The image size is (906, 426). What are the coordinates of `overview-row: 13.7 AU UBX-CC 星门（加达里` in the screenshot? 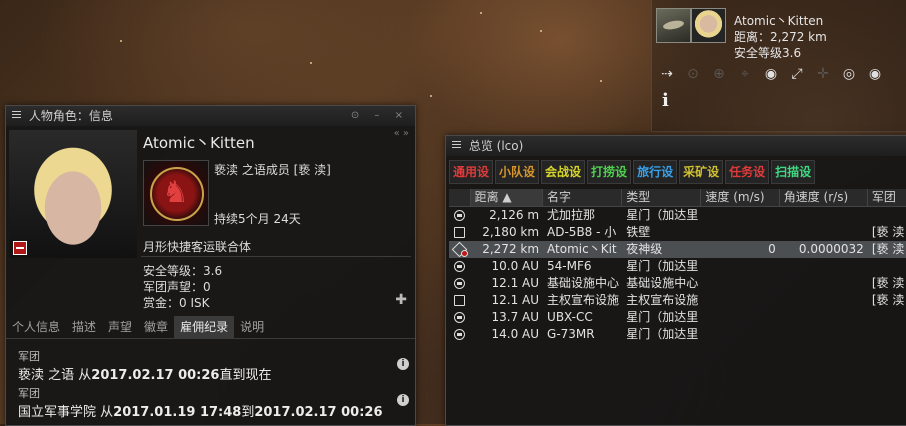 It's located at (677, 317).